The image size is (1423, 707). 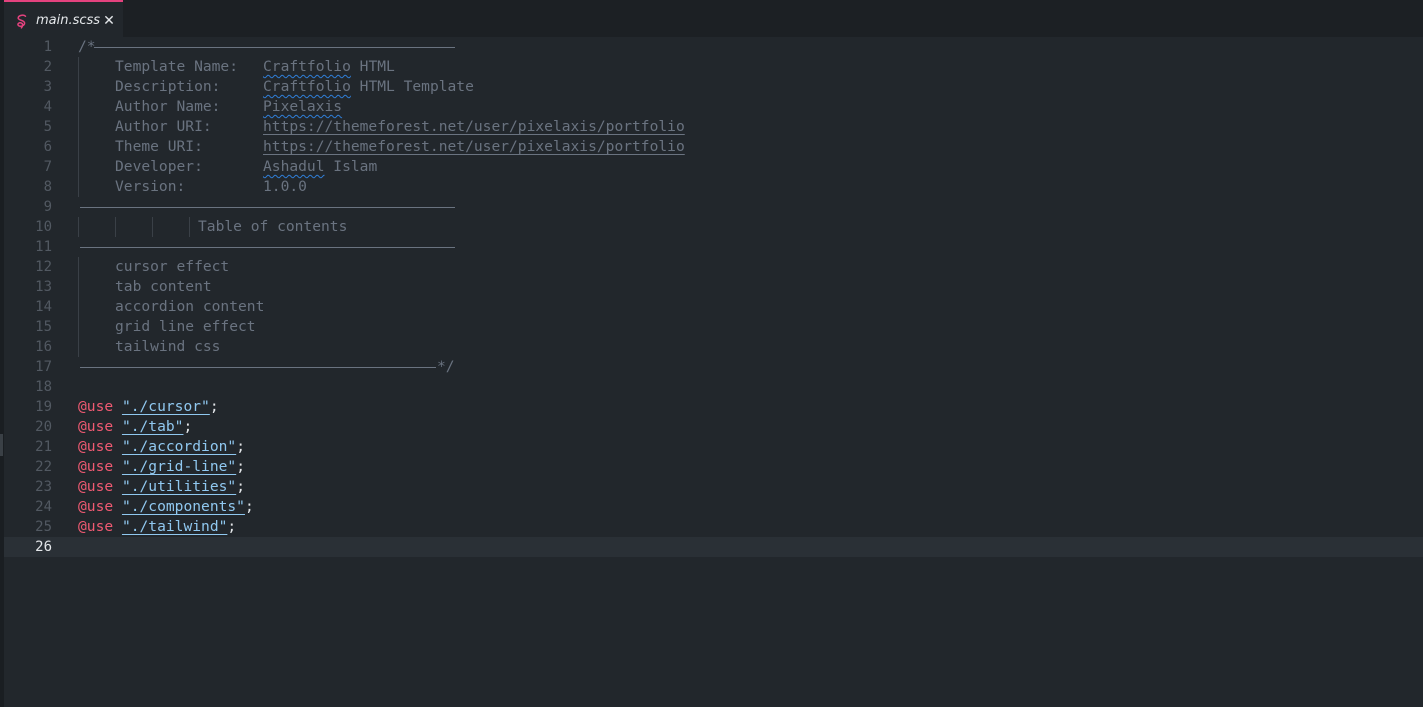 I want to click on close-icon: ✕, so click(x=109, y=21).